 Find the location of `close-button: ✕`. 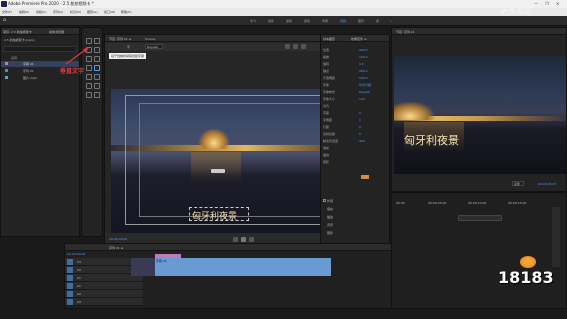

close-button: ✕ is located at coordinates (557, 3).